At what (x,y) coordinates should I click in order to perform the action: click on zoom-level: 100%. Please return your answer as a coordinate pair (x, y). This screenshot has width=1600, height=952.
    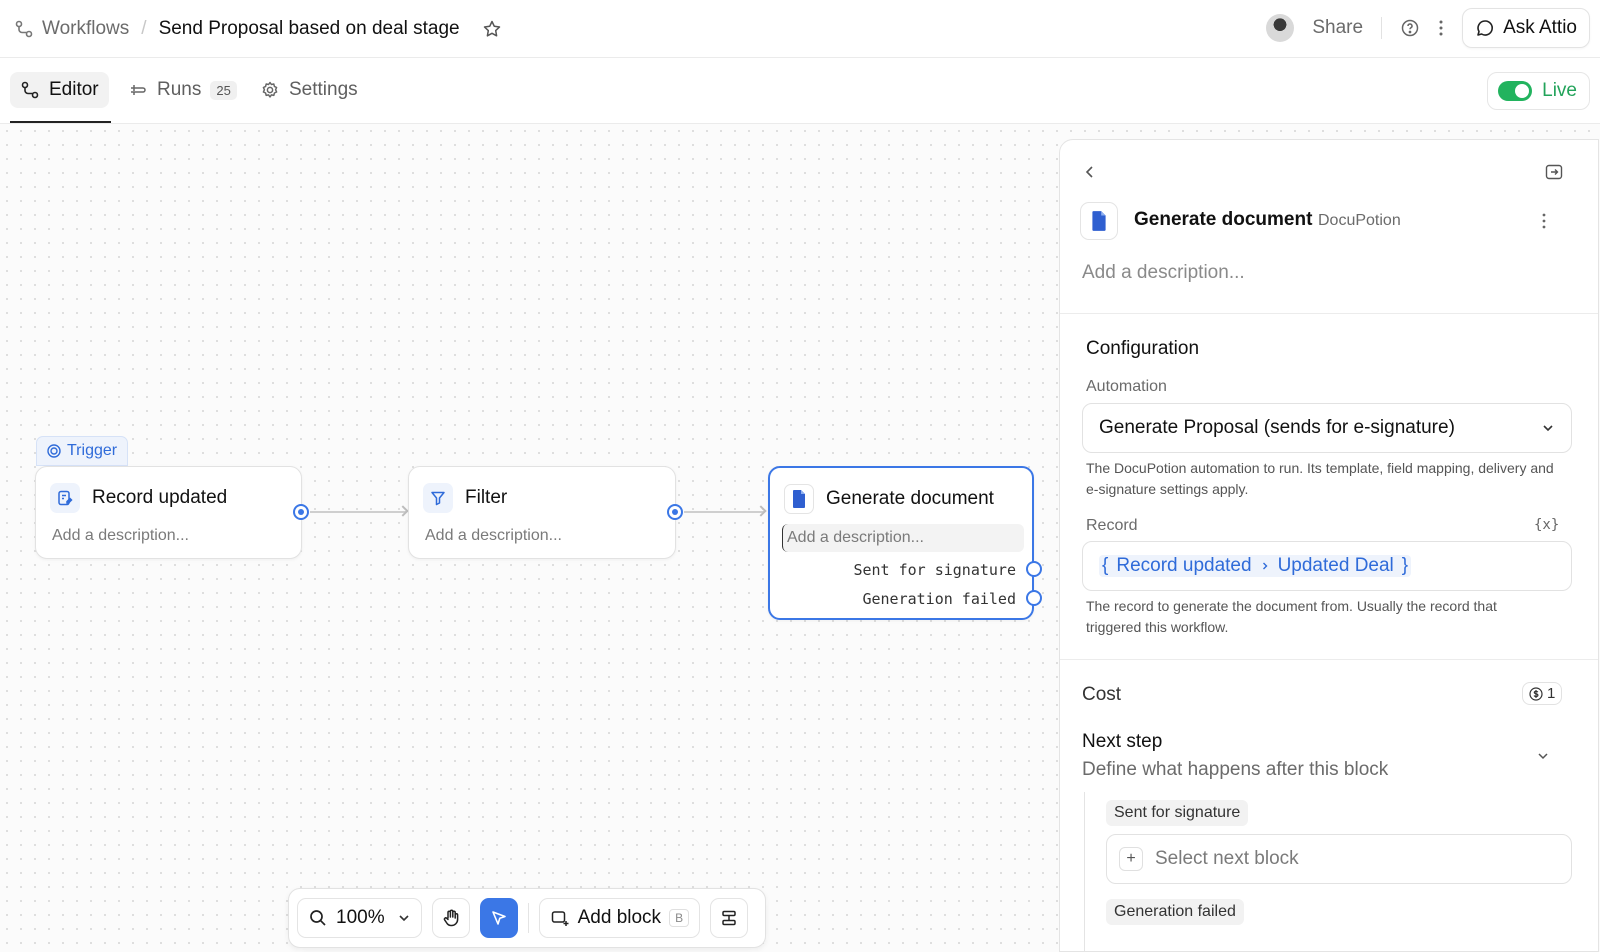
    Looking at the image, I should click on (360, 917).